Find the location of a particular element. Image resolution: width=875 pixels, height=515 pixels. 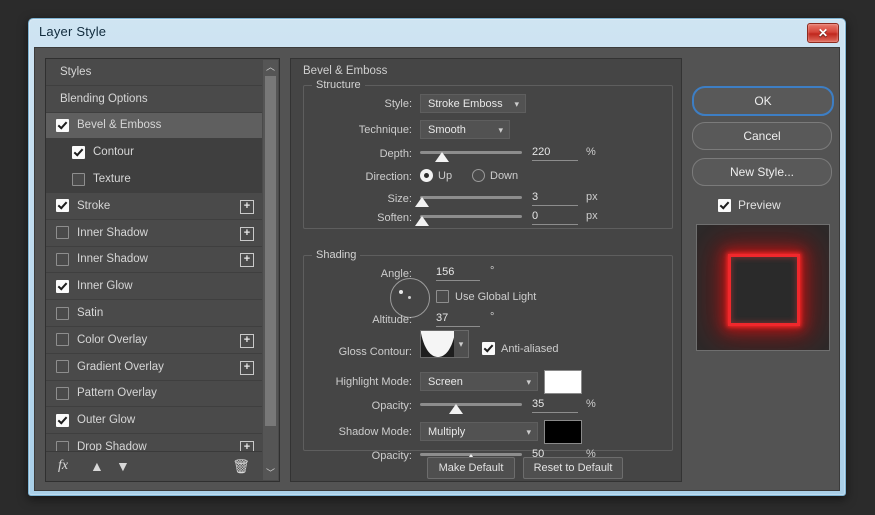

slider-track is located at coordinates (471, 404).